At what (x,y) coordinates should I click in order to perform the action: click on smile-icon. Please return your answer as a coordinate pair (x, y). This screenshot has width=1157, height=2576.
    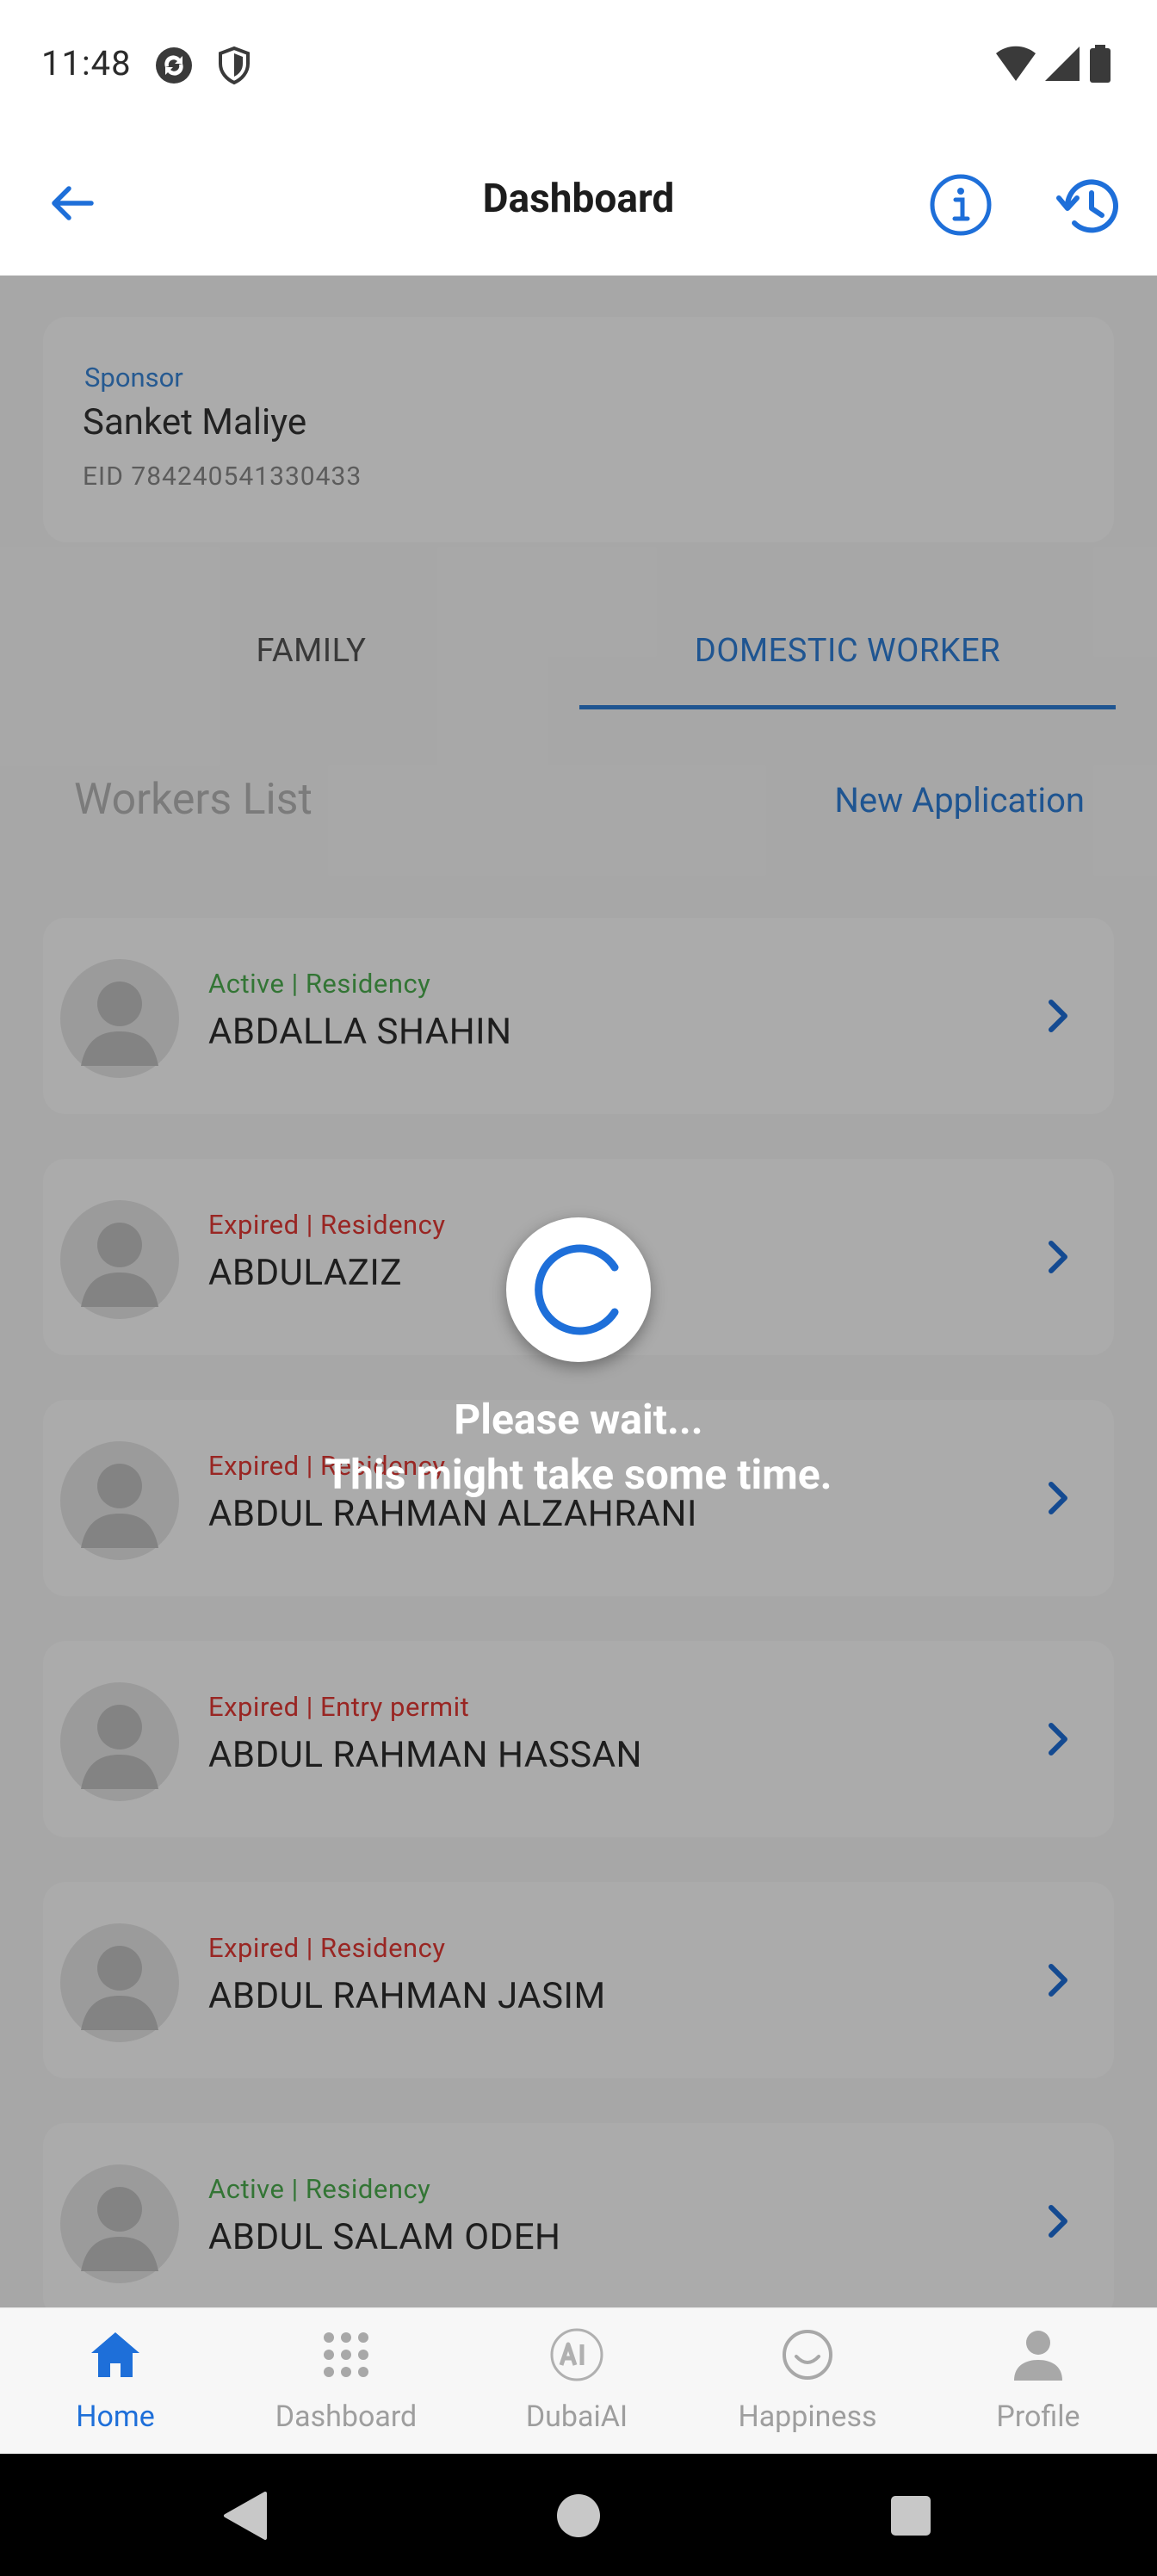
    Looking at the image, I should click on (808, 2355).